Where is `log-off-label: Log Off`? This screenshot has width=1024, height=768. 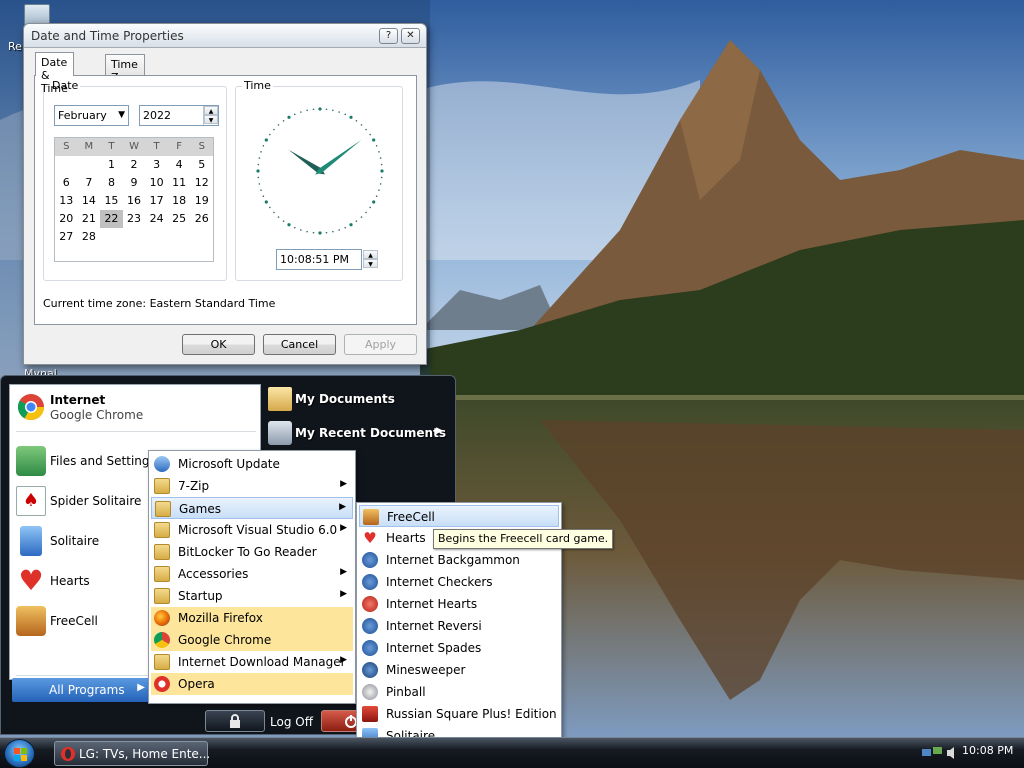 log-off-label: Log Off is located at coordinates (291, 722).